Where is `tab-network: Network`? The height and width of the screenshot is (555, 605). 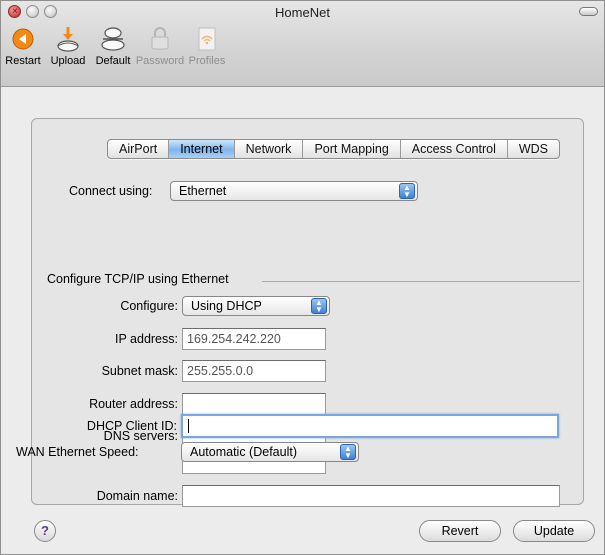 tab-network: Network is located at coordinates (268, 149).